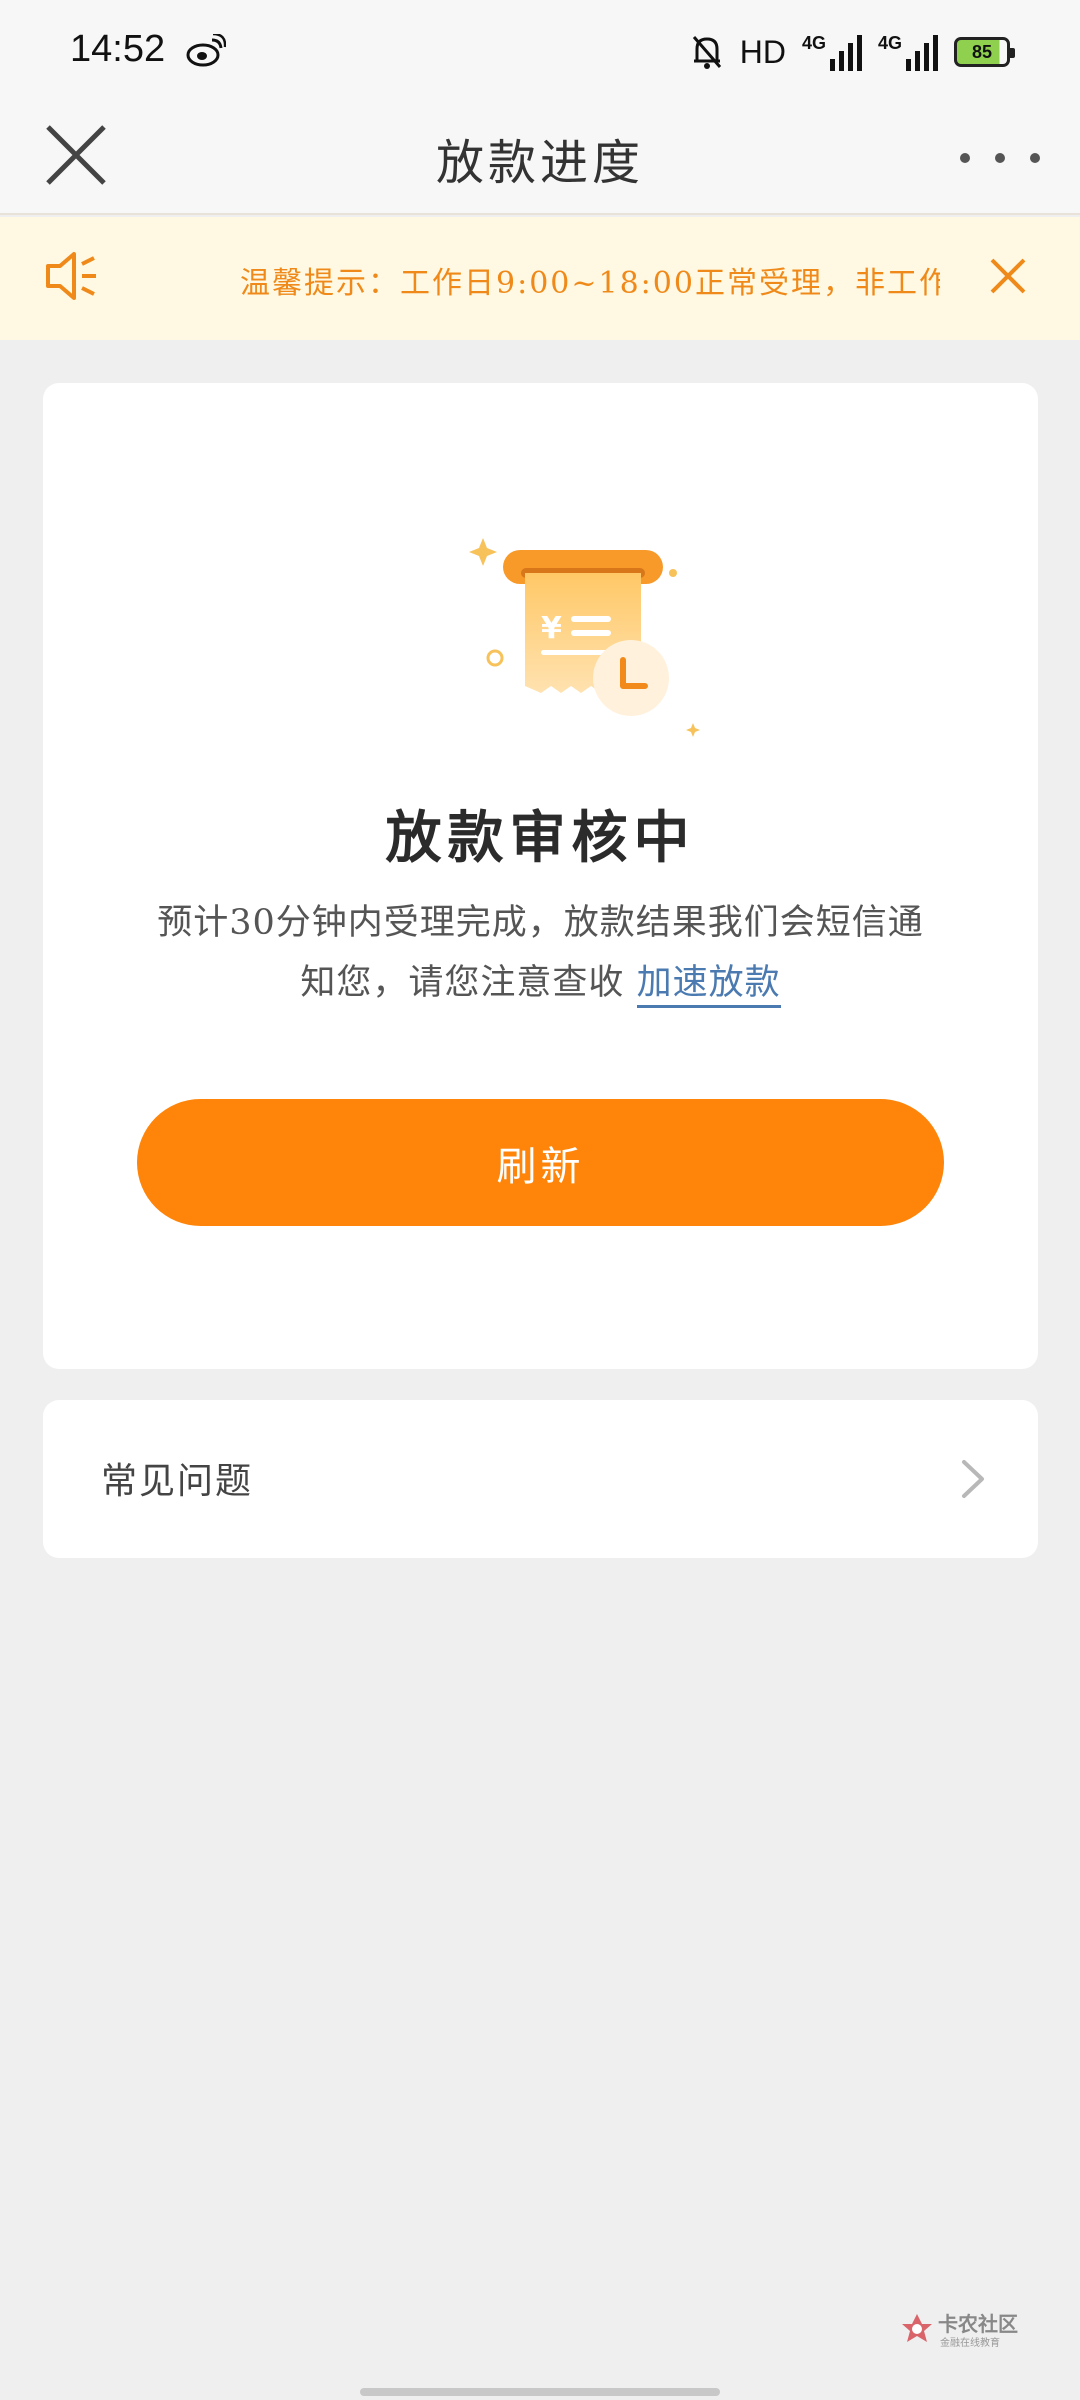 This screenshot has height=2400, width=1080. What do you see at coordinates (206, 50) in the screenshot?
I see `weibo-icon` at bounding box center [206, 50].